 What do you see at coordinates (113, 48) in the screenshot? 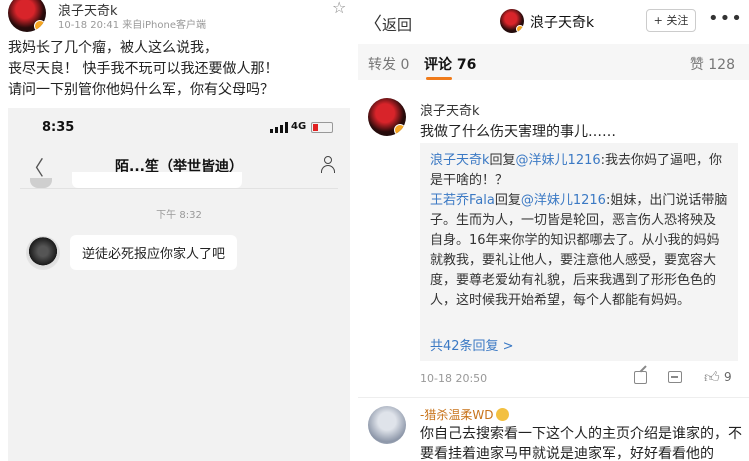
I see `post-line: 我妈长了几个瘤，被人这么说我，` at bounding box center [113, 48].